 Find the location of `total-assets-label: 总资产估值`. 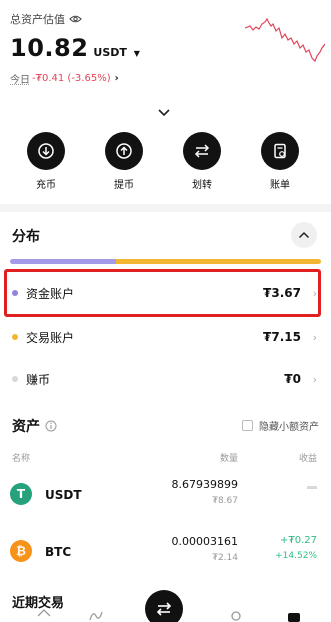

total-assets-label: 总资产估值 is located at coordinates (46, 19).